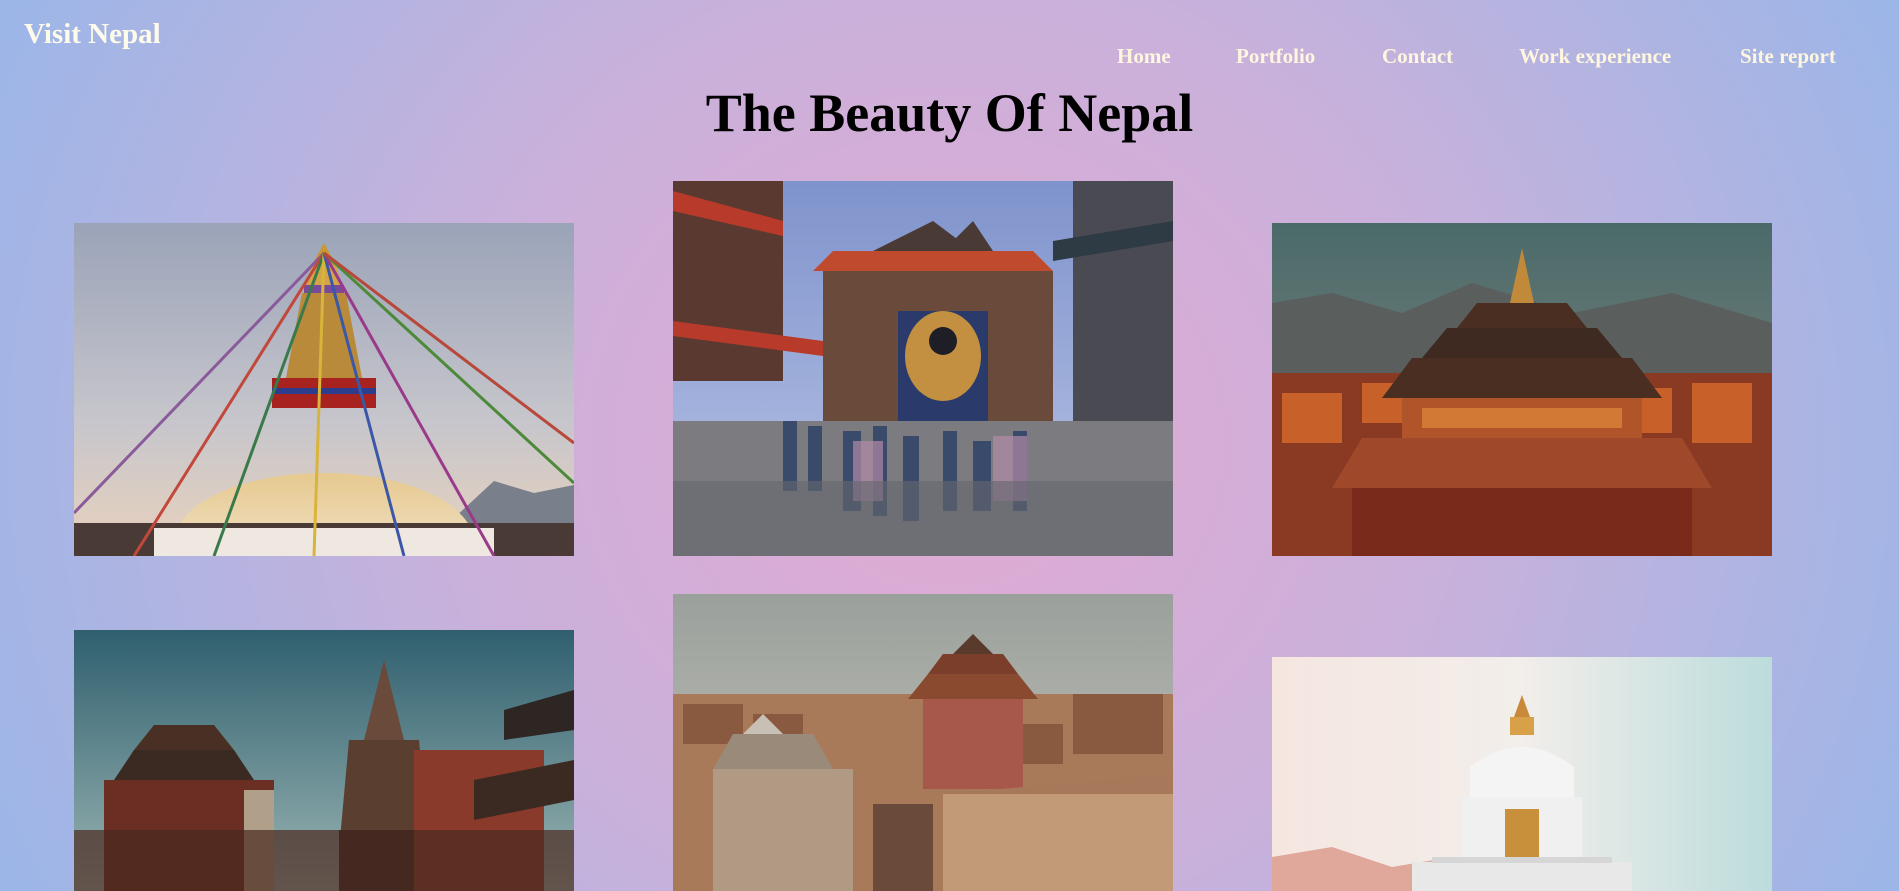  I want to click on nav-link-site-report: Site report, so click(1788, 56).